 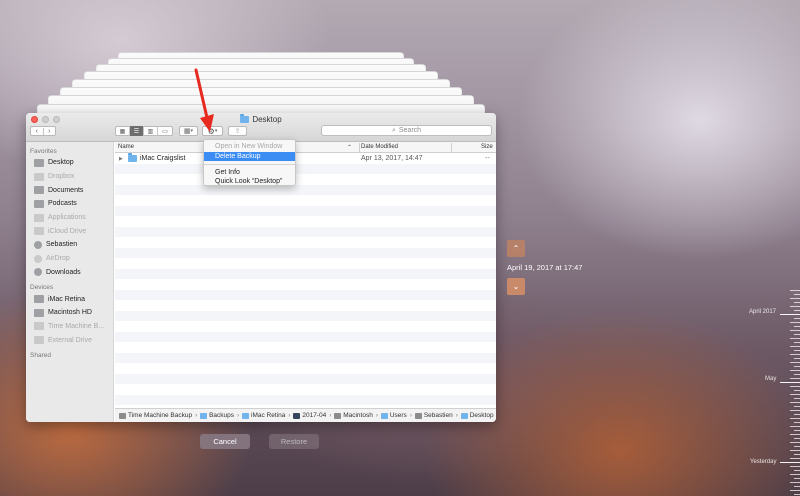 What do you see at coordinates (249, 182) in the screenshot?
I see `menu-item-quick-look: Quick Look “Desktop”` at bounding box center [249, 182].